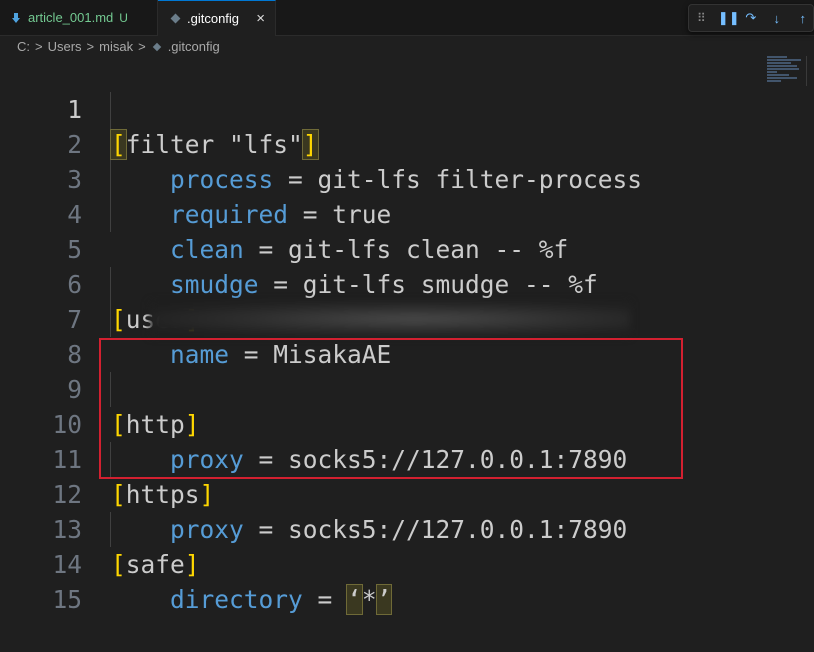 Image resolution: width=814 pixels, height=652 pixels. Describe the element at coordinates (65, 46) in the screenshot. I see `breadcrumb-users: Users` at that location.